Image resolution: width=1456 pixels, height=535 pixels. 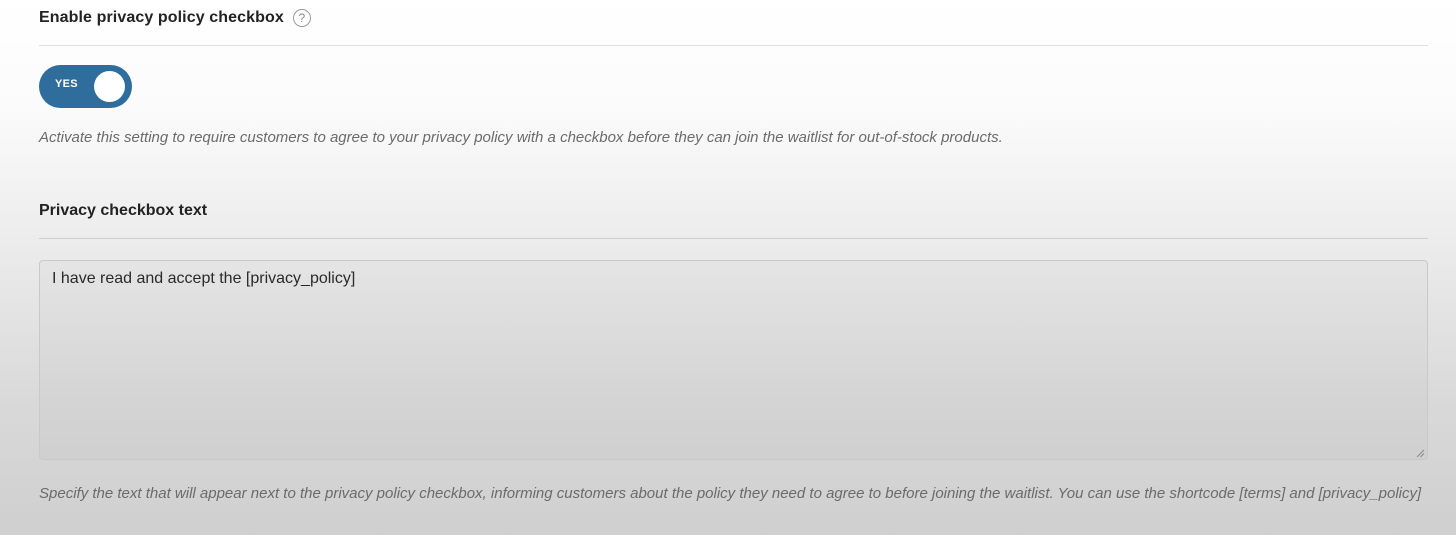 What do you see at coordinates (161, 17) in the screenshot?
I see `privacy-setting-title-text: Enable privacy policy checkbox` at bounding box center [161, 17].